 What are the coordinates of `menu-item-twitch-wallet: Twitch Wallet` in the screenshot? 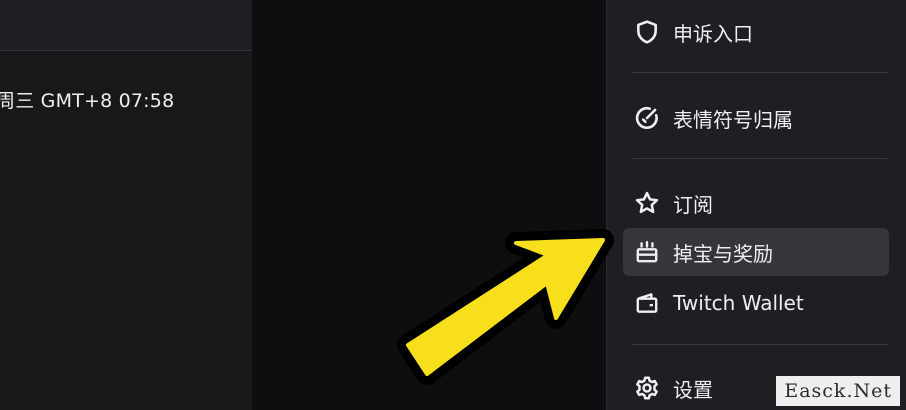 It's located at (756, 303).